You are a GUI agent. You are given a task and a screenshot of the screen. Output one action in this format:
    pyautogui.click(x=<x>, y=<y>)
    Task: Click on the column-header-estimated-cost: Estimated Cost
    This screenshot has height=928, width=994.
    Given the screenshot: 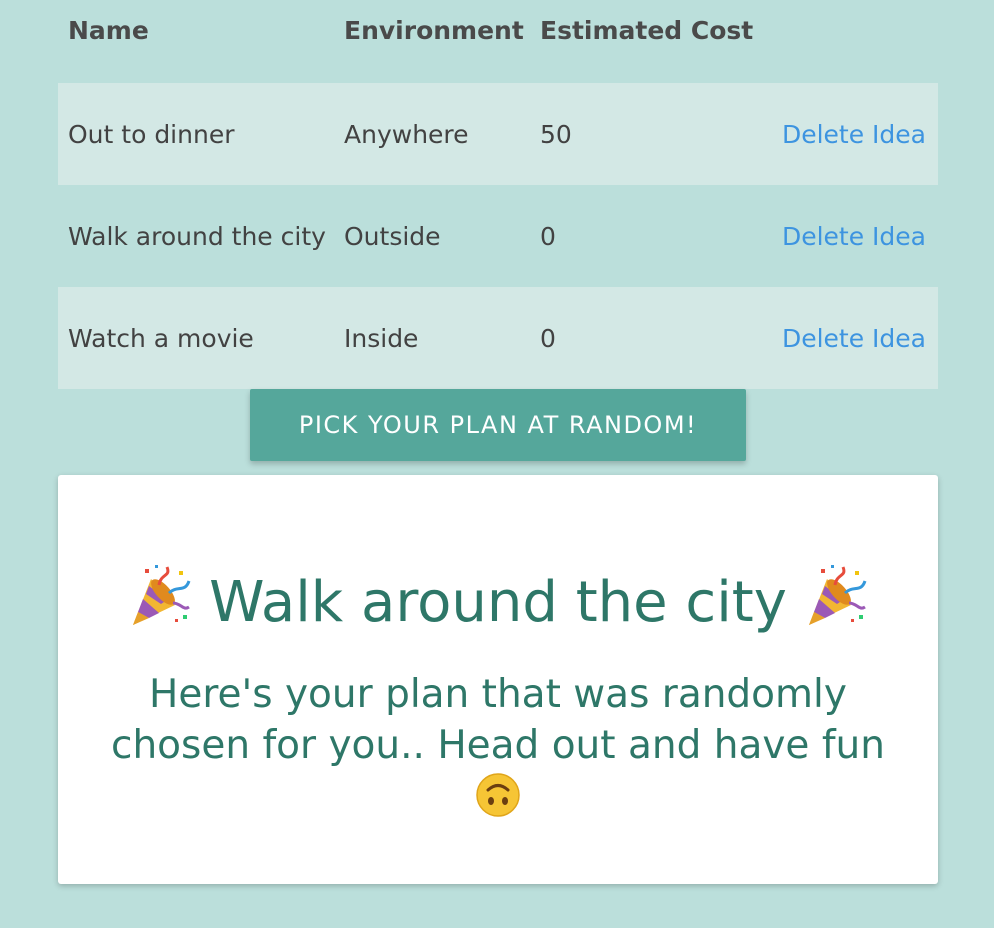 What is the action you would take?
    pyautogui.click(x=647, y=30)
    